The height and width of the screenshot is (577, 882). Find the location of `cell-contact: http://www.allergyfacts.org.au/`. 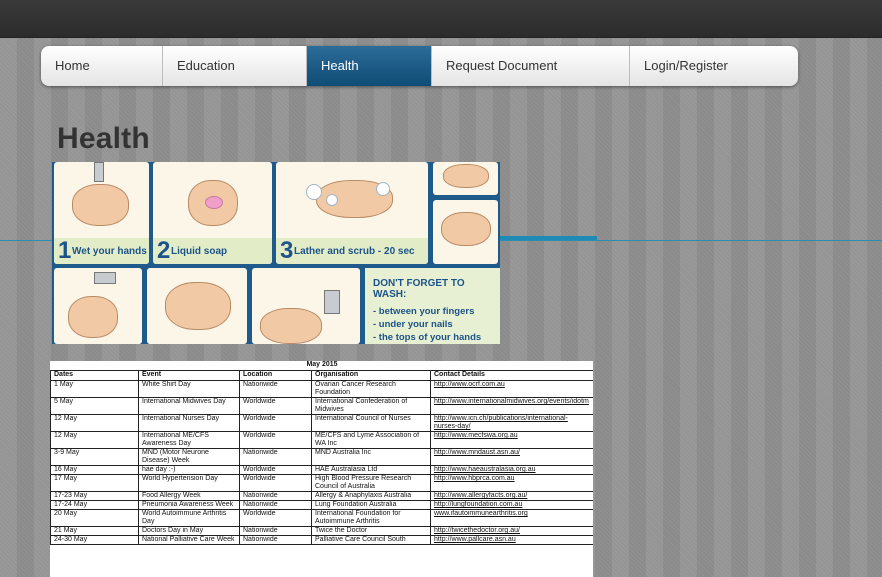

cell-contact: http://www.allergyfacts.org.au/ is located at coordinates (511, 496).